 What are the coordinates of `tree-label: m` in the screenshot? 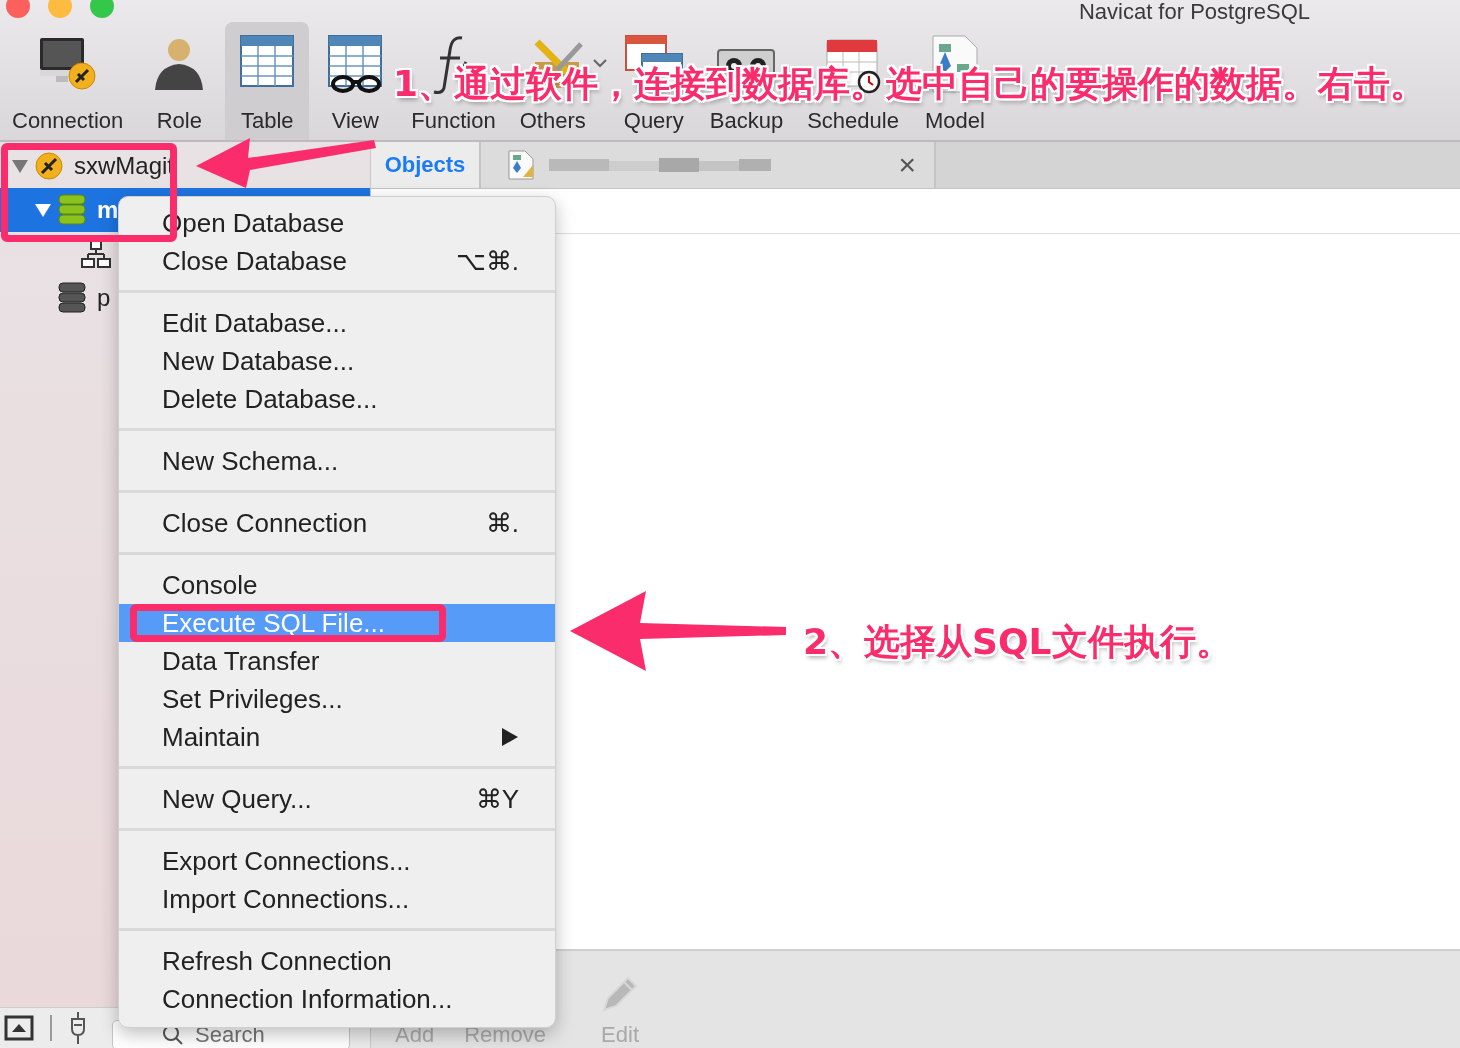 It's located at (108, 210).